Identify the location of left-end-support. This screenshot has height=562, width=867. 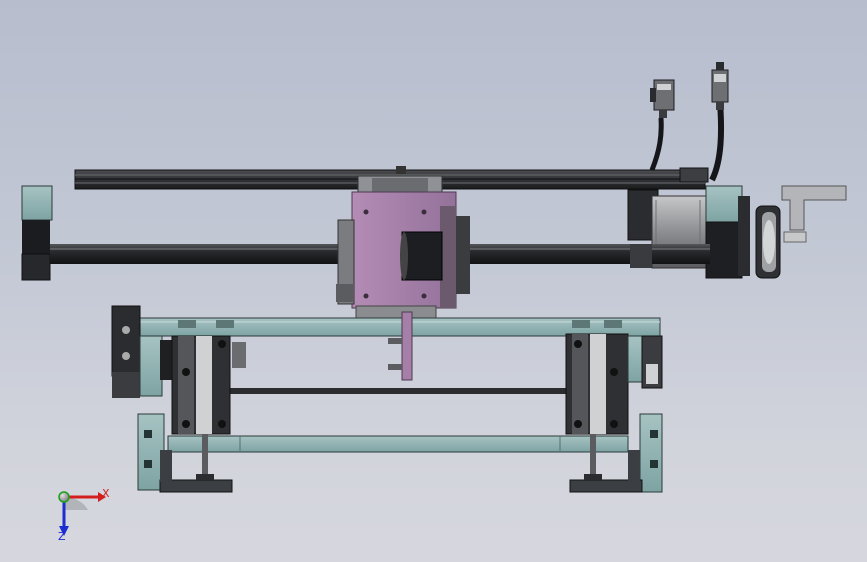
(37, 233).